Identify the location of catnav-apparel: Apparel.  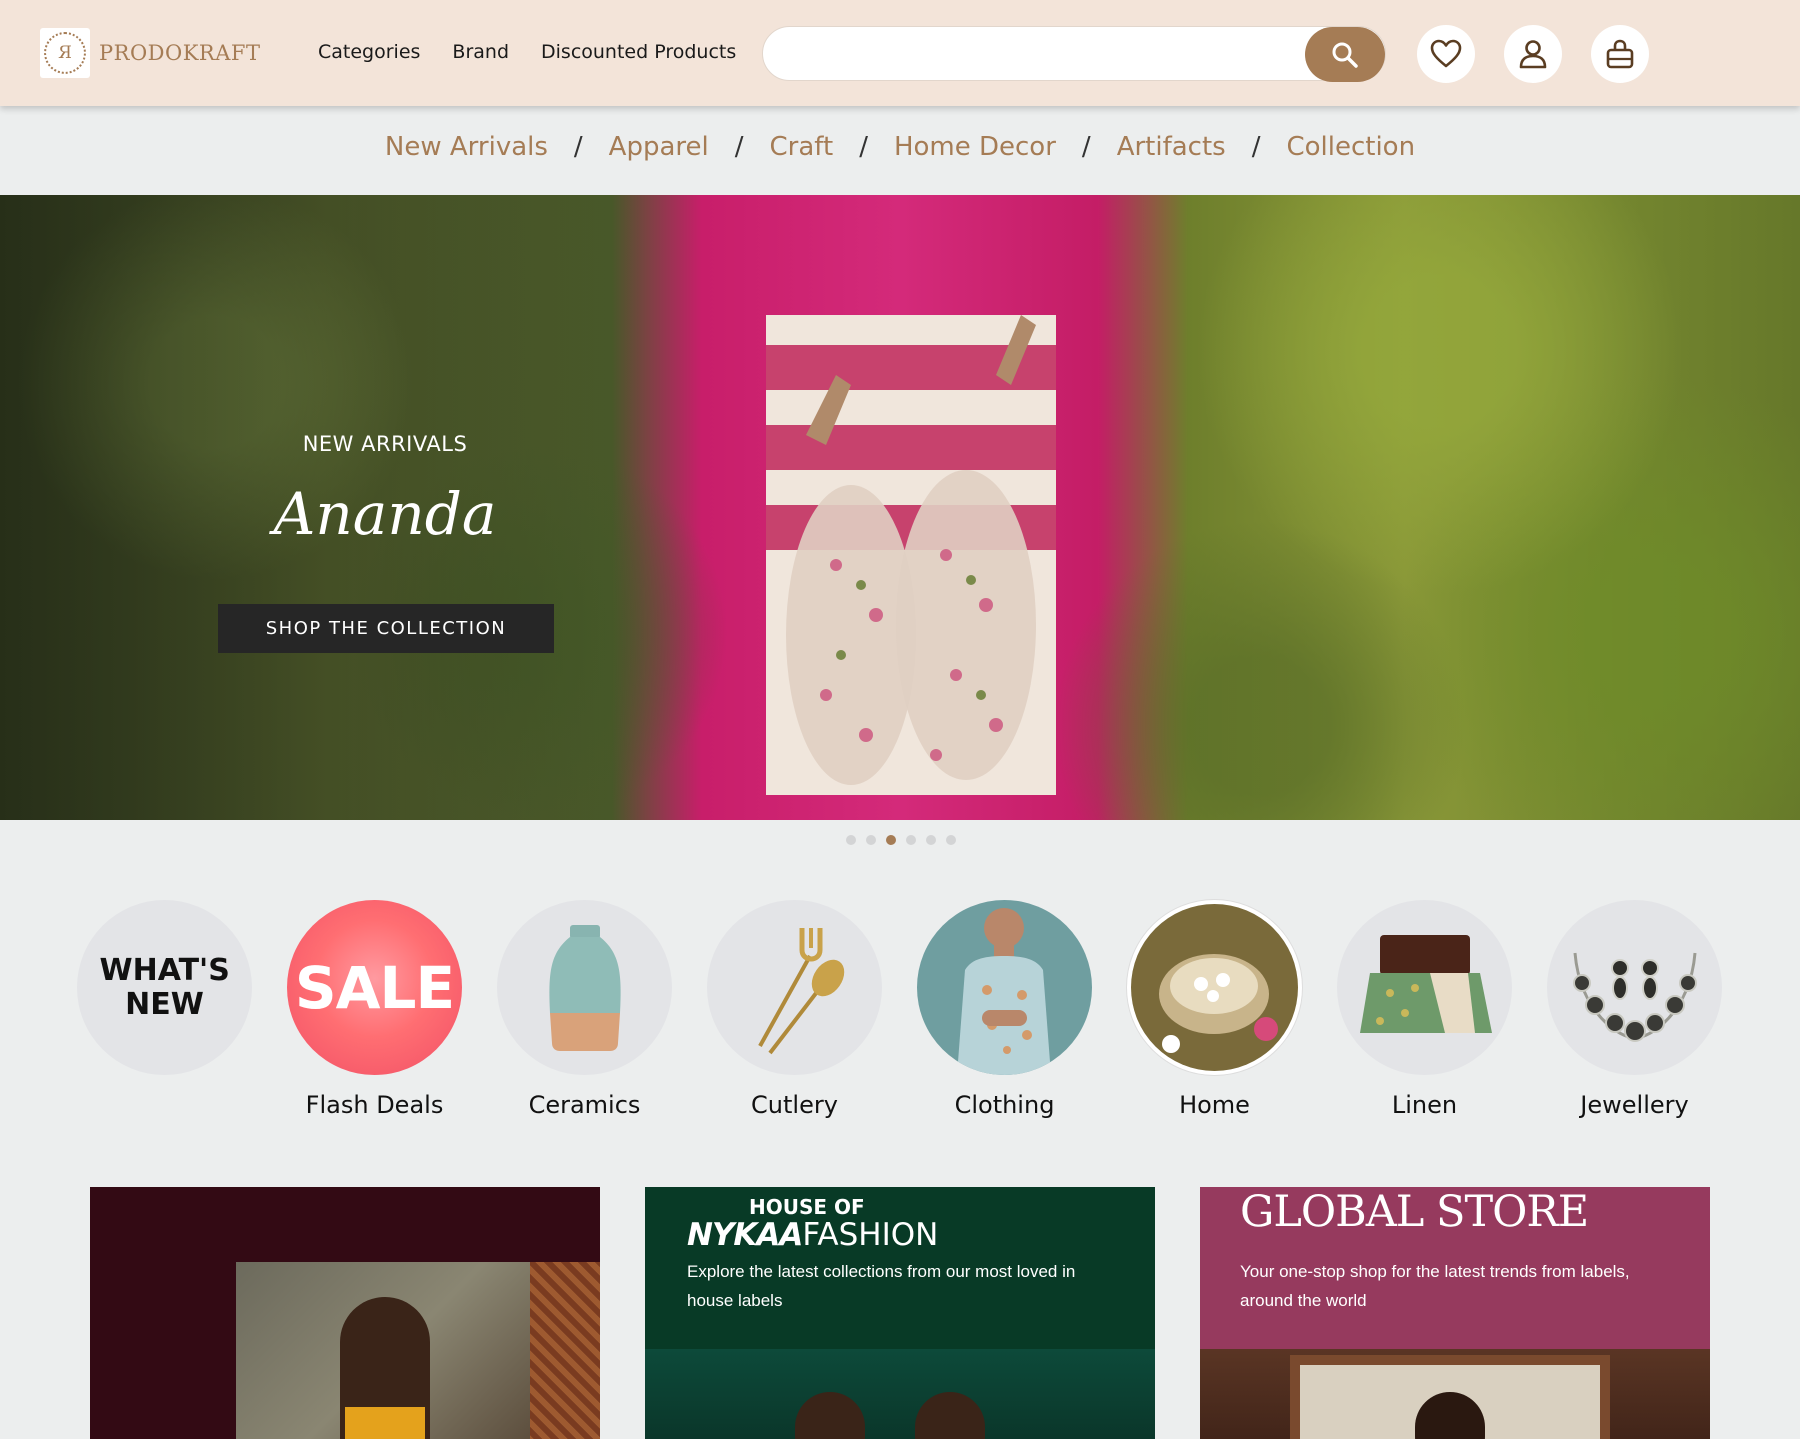
(659, 147).